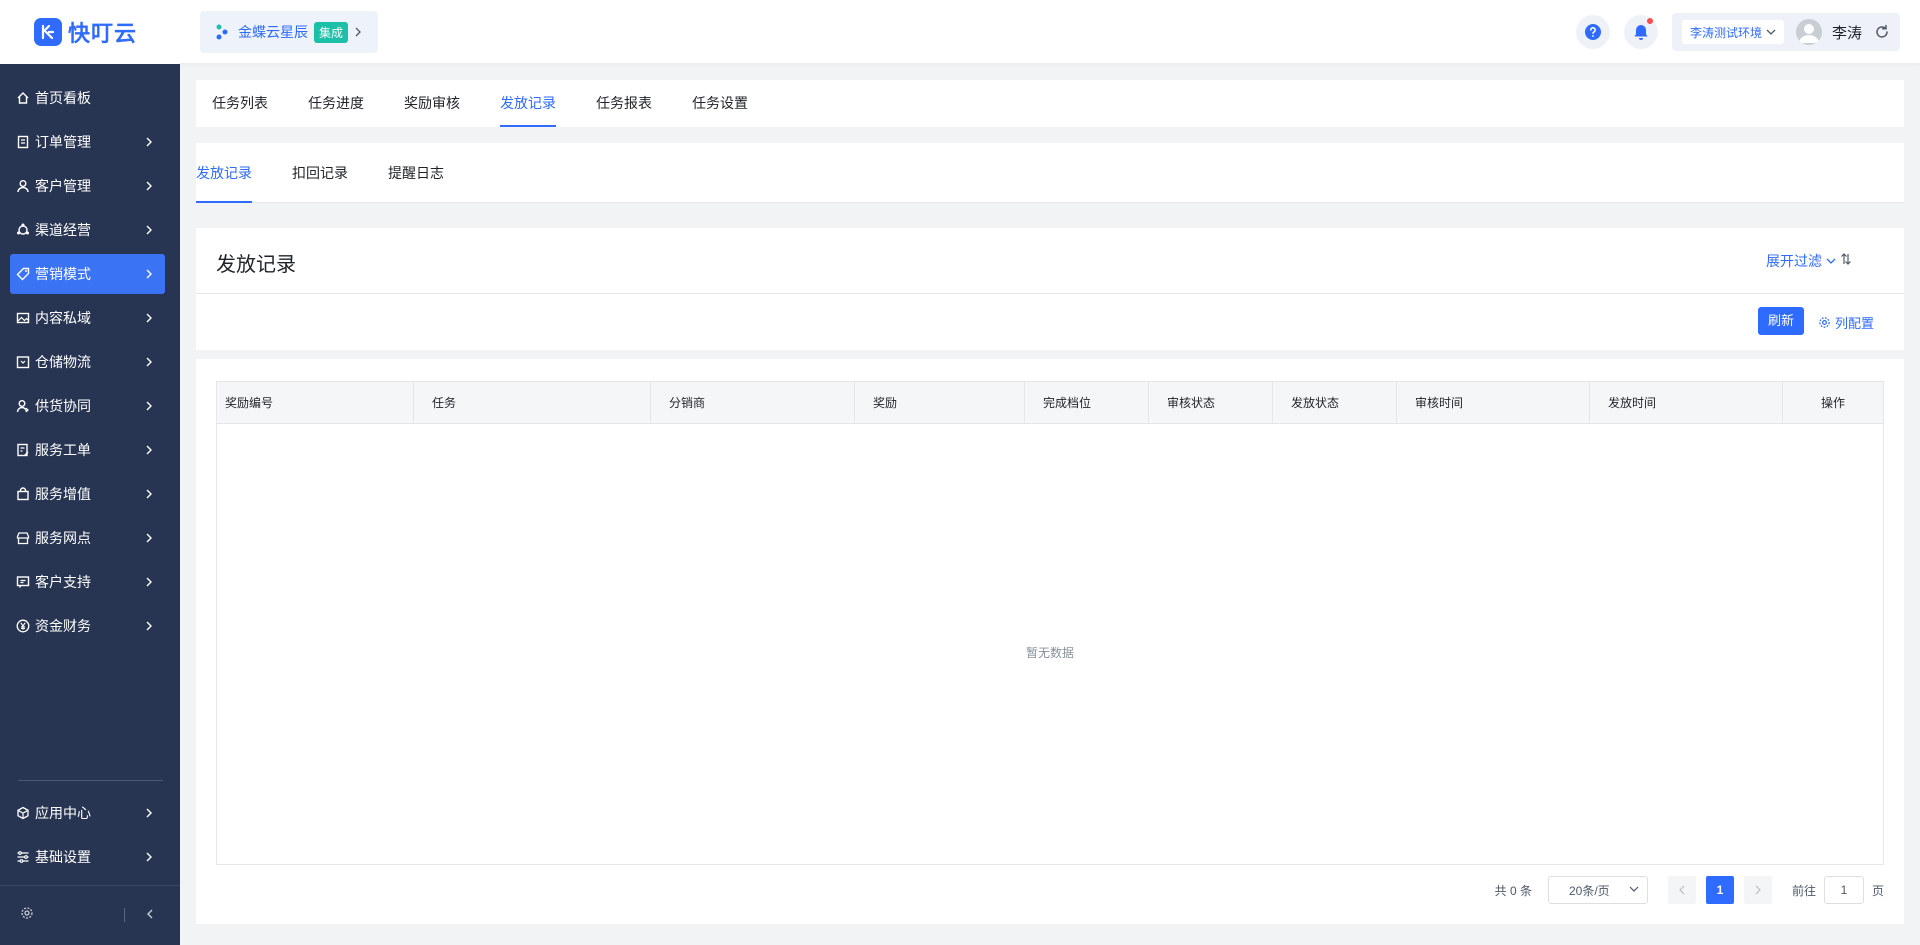  I want to click on top-header: 快叮云 金蝶云星辰 集成 李涛测试环境 李涛, so click(960, 32).